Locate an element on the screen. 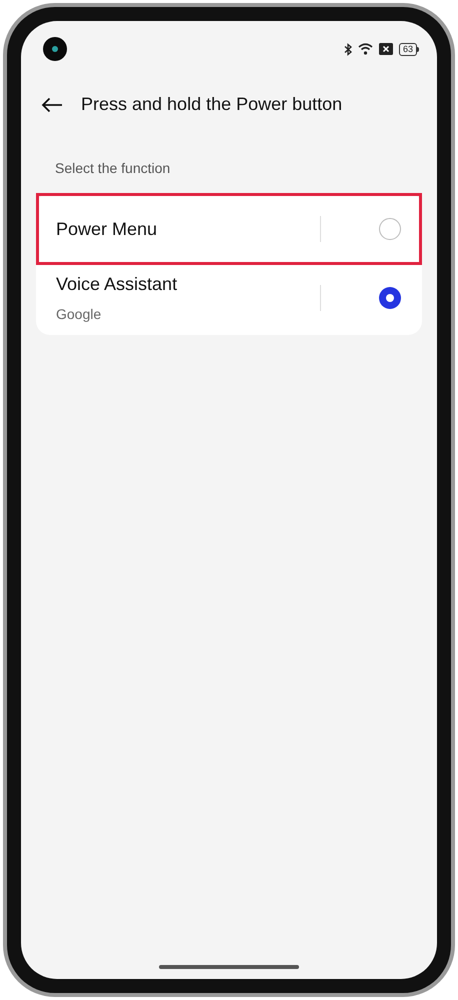 The height and width of the screenshot is (1000, 458). wifi-icon is located at coordinates (365, 49).